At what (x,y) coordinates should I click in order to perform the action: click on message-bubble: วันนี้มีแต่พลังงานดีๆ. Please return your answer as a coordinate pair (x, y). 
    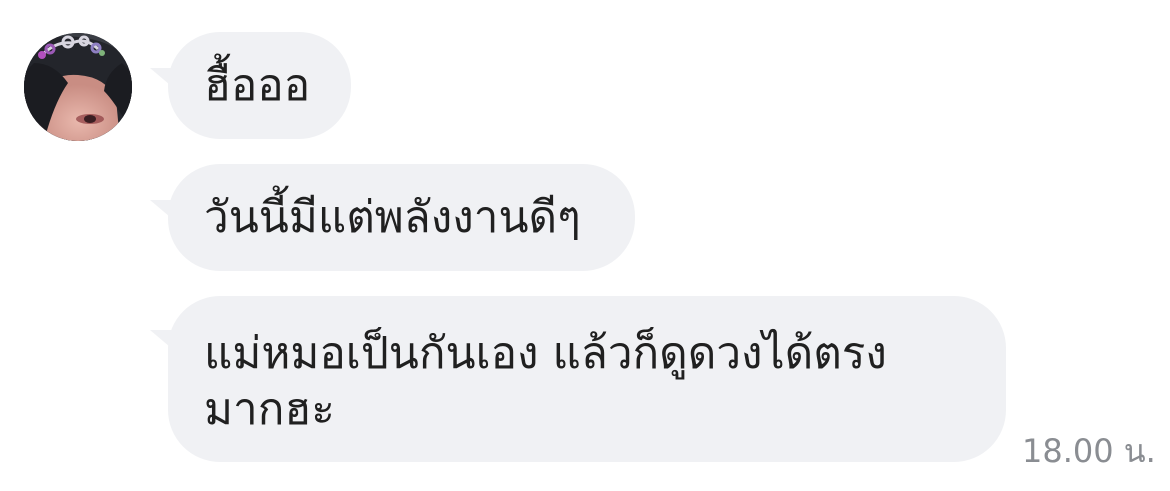
    Looking at the image, I should click on (401, 217).